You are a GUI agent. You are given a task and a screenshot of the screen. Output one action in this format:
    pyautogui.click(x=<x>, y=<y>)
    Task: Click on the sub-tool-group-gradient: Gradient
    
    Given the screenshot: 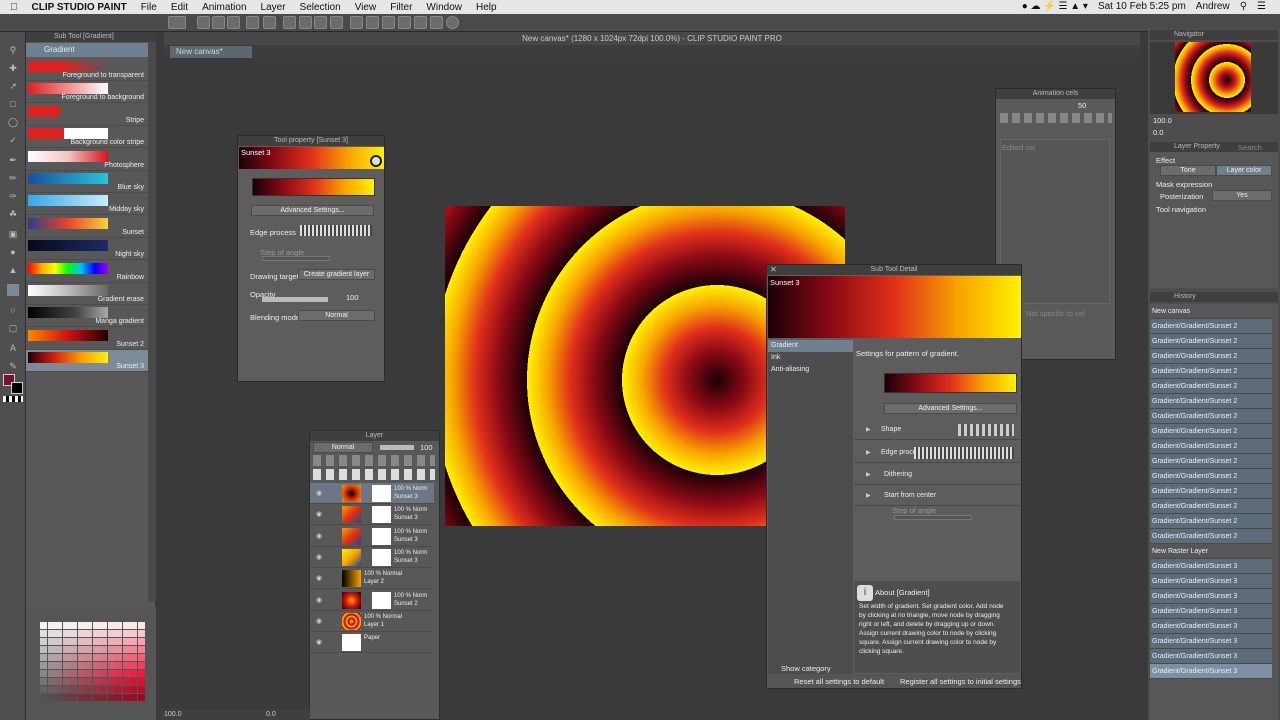 What is the action you would take?
    pyautogui.click(x=87, y=50)
    